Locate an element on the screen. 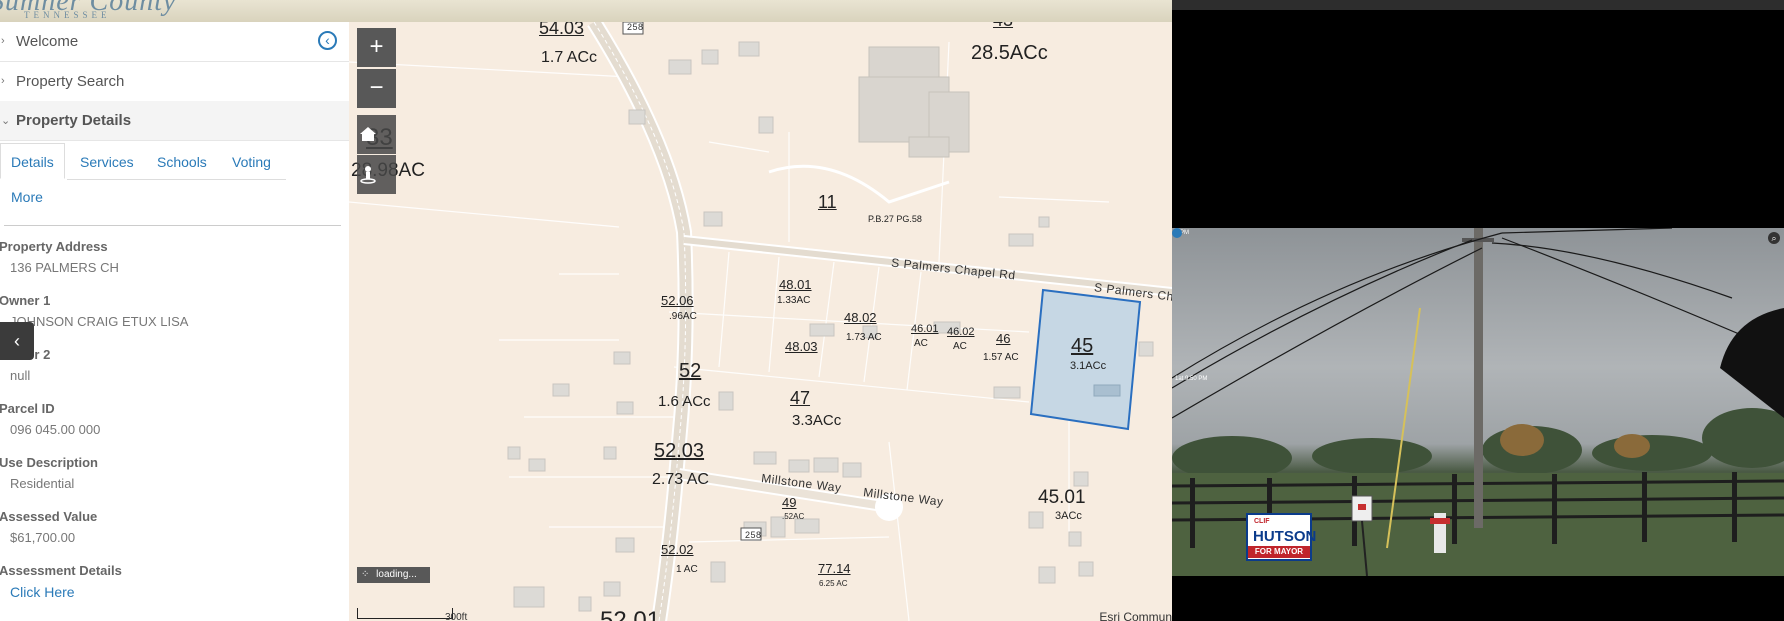  parcel-area: .52AC is located at coordinates (793, 516).